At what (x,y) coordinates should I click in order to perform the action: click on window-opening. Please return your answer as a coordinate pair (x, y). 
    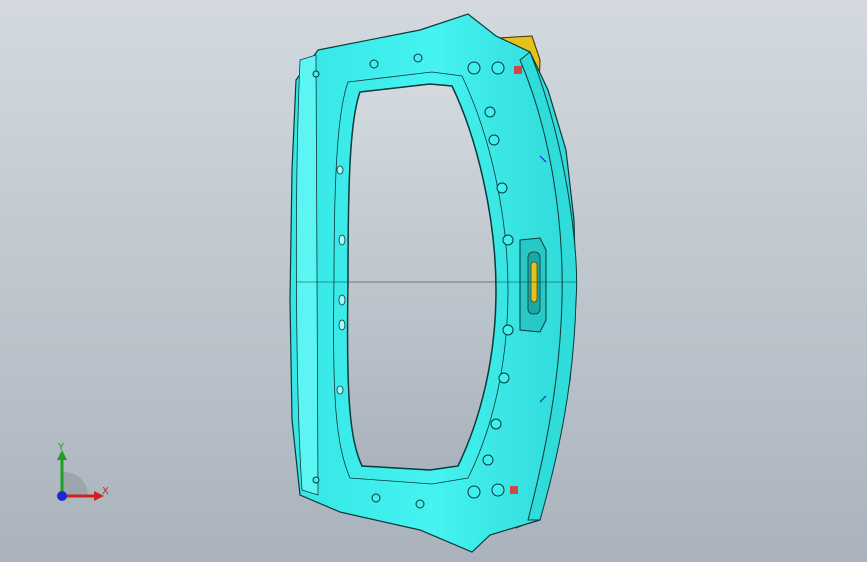
    Looking at the image, I should click on (421, 277).